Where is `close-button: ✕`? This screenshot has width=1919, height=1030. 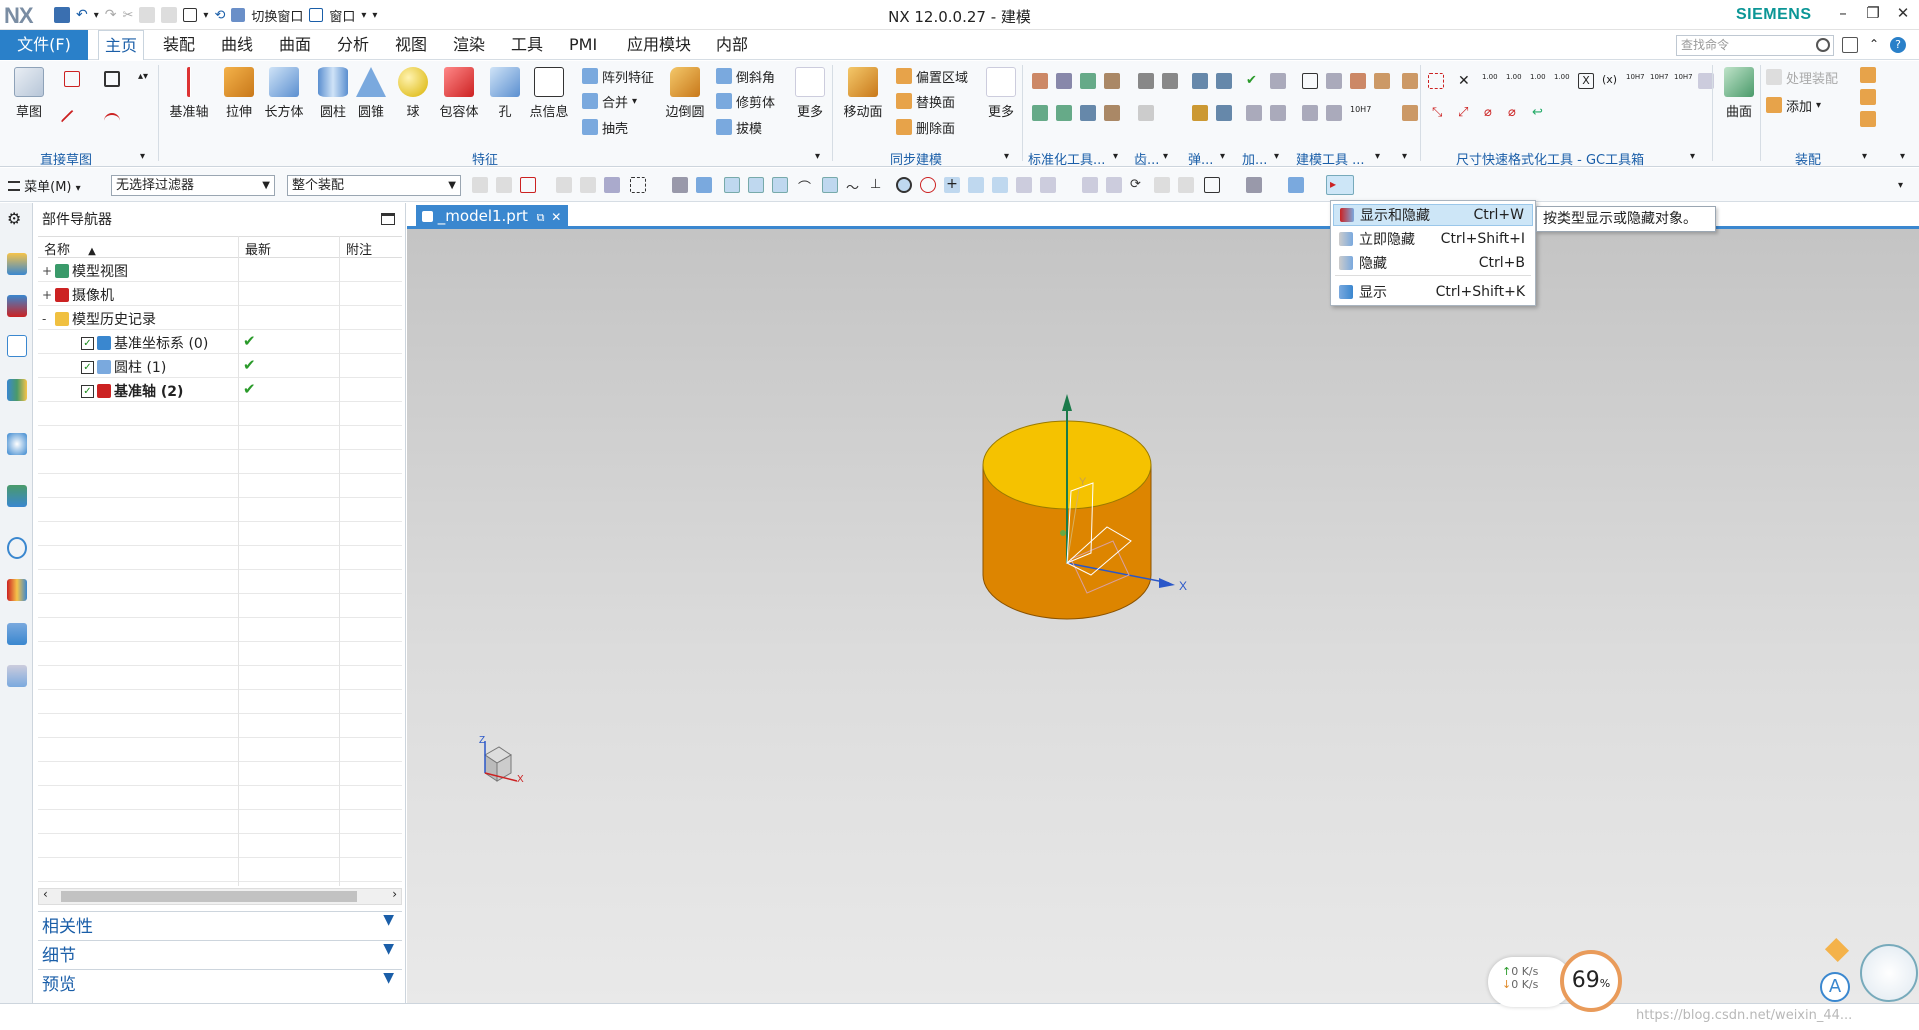 close-button: ✕ is located at coordinates (1903, 15).